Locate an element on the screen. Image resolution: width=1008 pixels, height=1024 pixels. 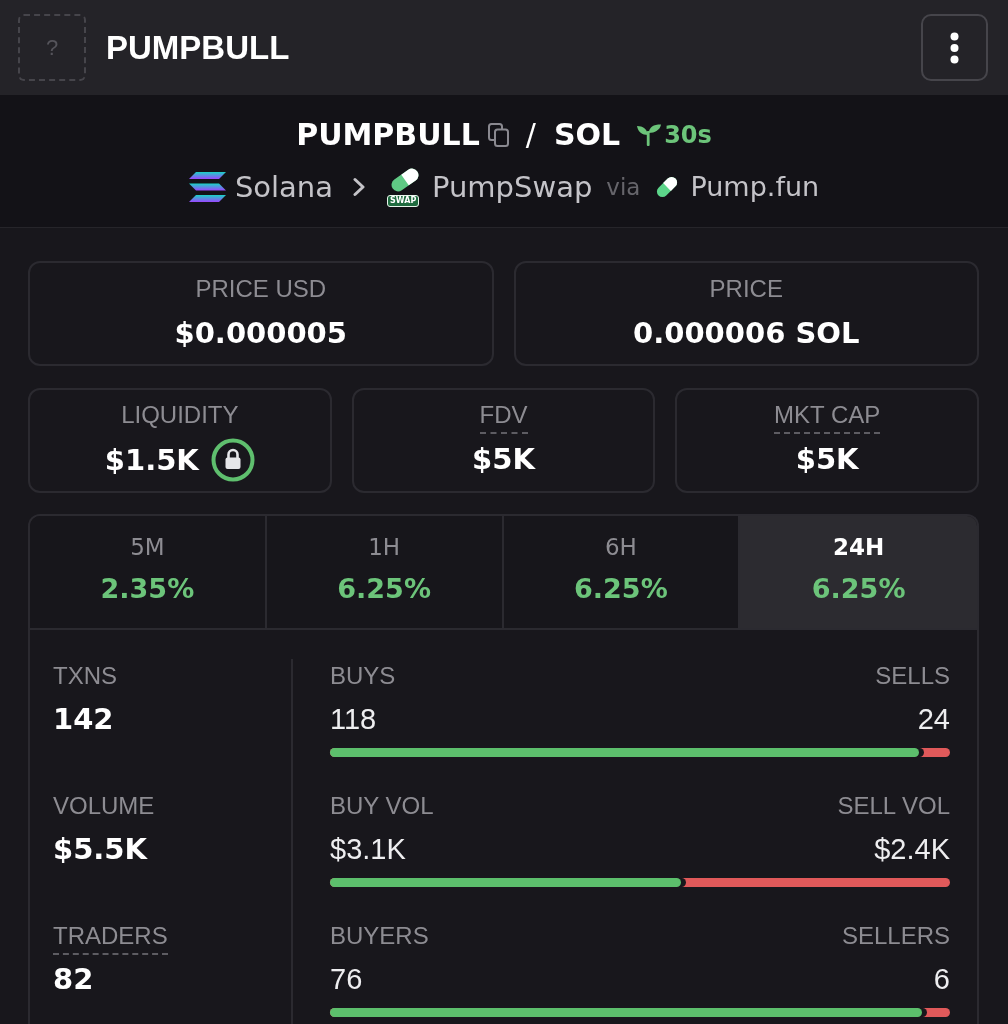
buy-value: 76 is located at coordinates (346, 979).